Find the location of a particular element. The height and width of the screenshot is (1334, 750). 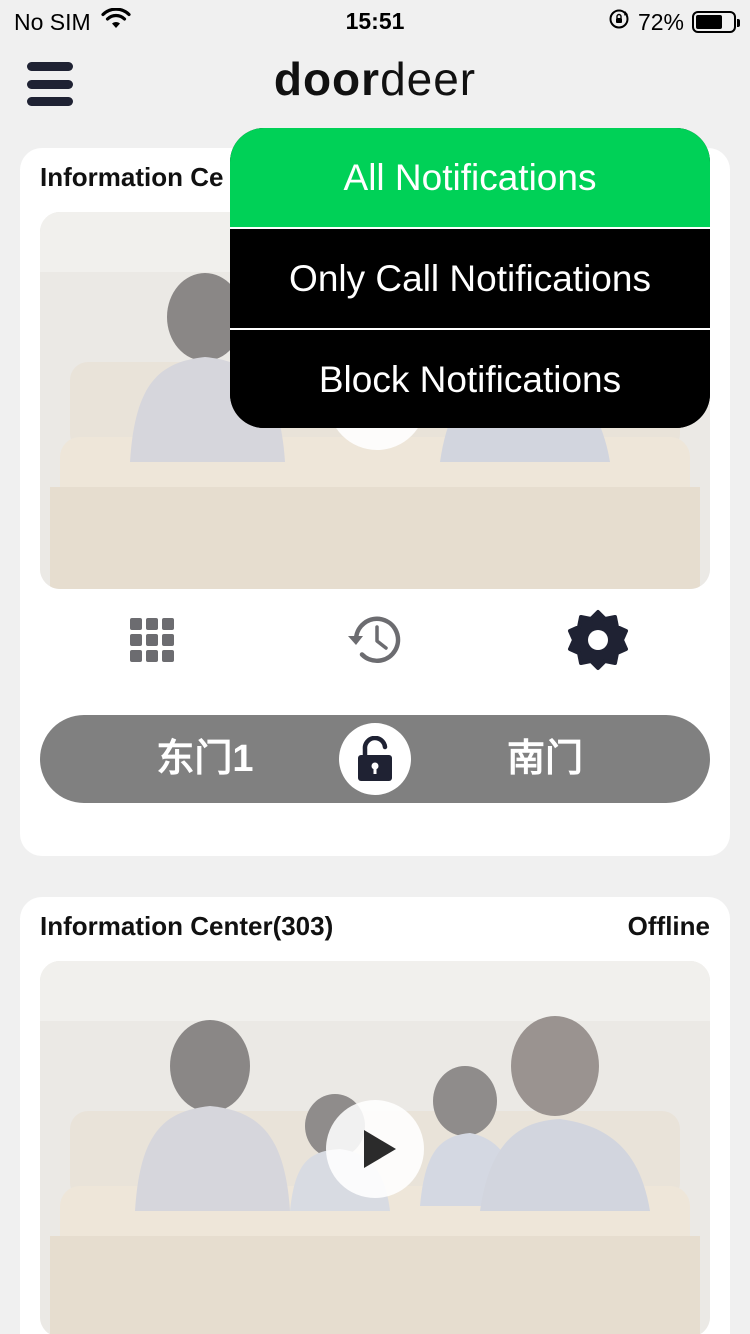

keypad-icon is located at coordinates (152, 640).